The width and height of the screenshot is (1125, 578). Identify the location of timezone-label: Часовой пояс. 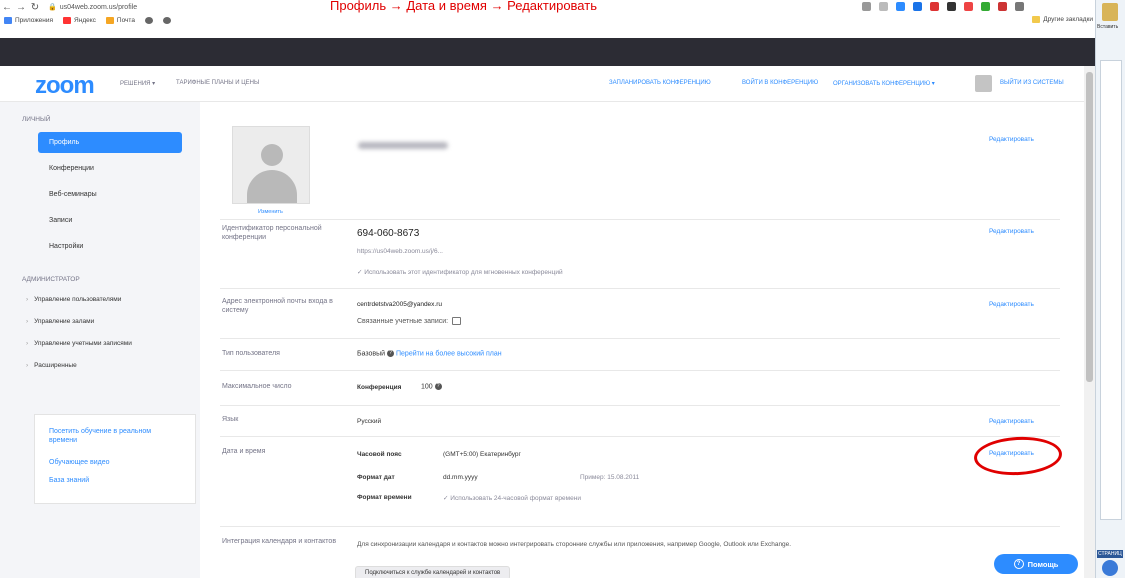
(379, 454).